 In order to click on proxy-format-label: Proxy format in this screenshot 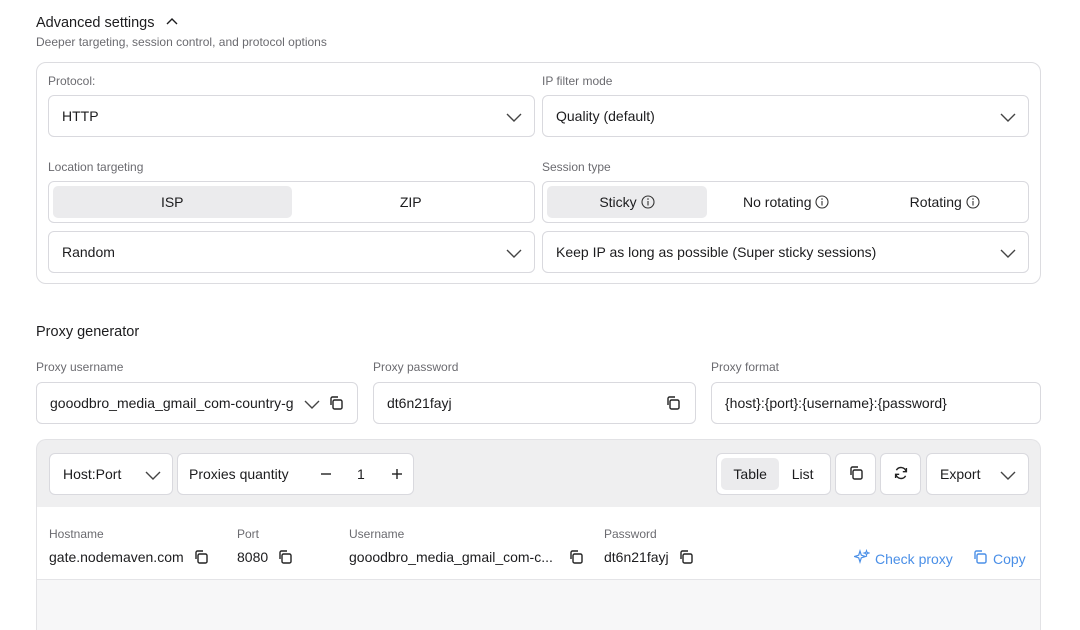, I will do `click(745, 367)`.